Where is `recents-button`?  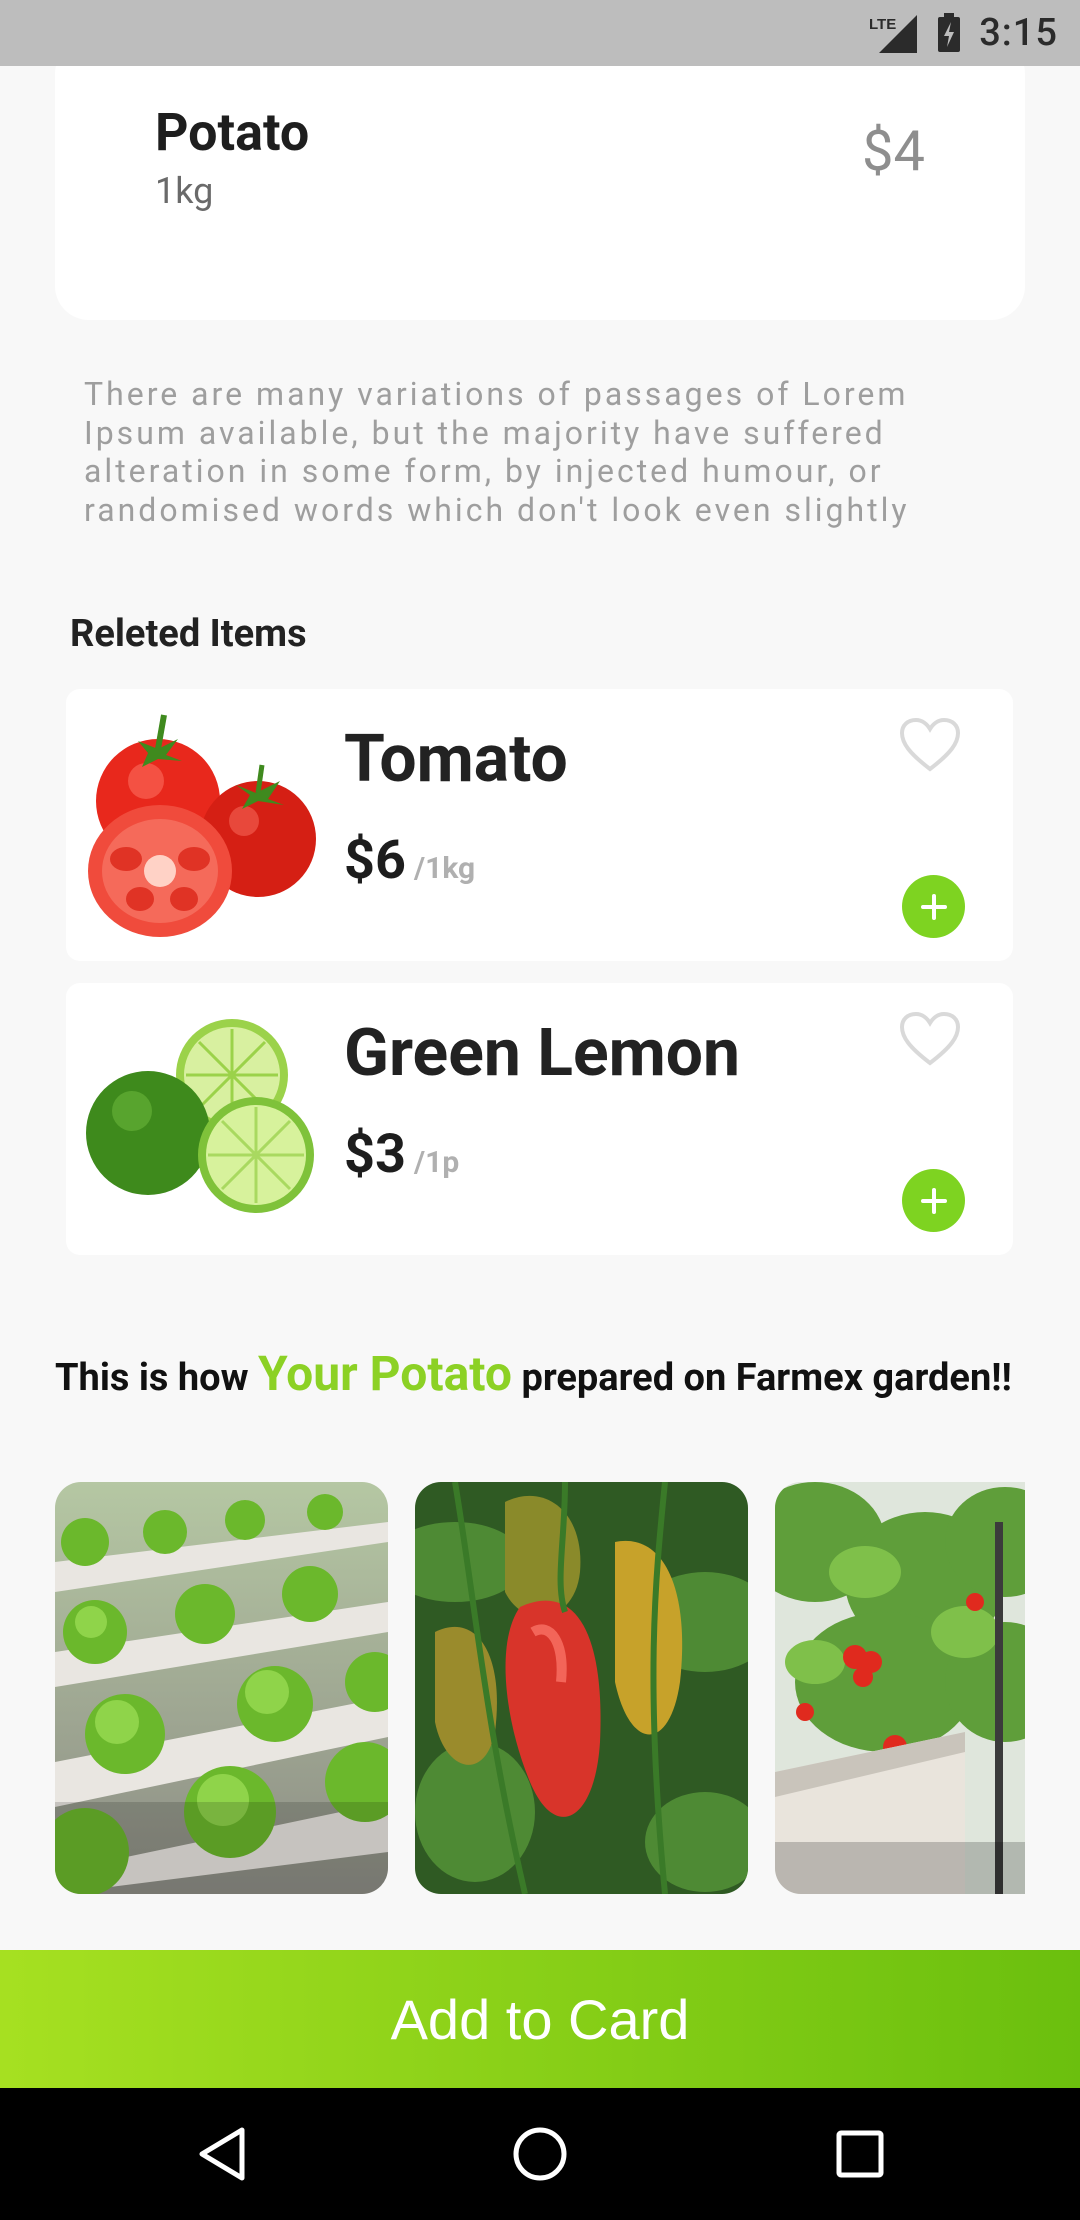 recents-button is located at coordinates (860, 2154).